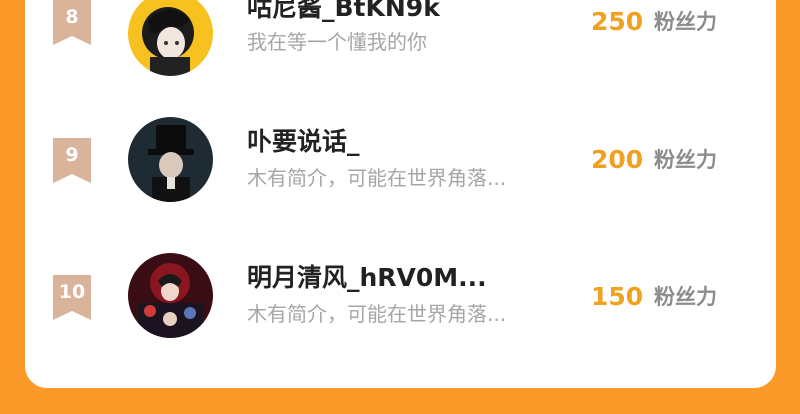 This screenshot has height=414, width=800. I want to click on user-name: 卟要说话_, so click(303, 141).